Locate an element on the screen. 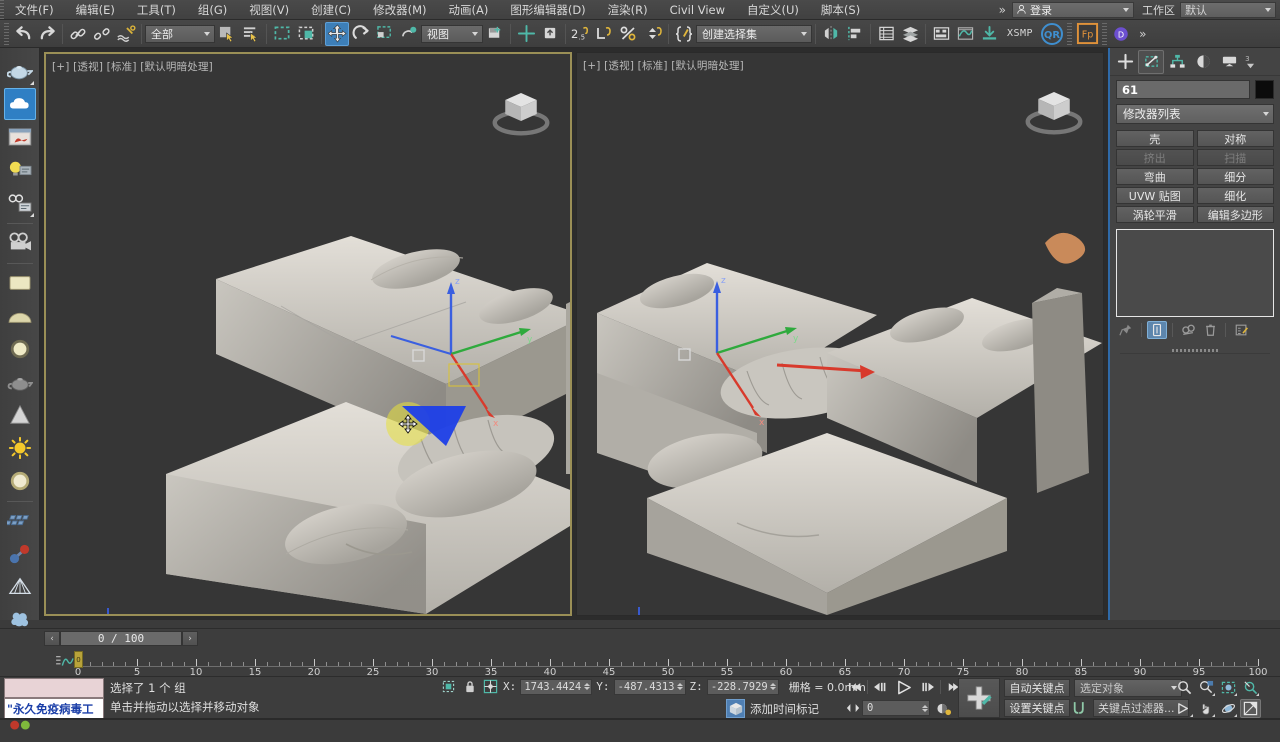 The width and height of the screenshot is (1280, 742). menu-modifiers: 修改器(M) is located at coordinates (399, 10).